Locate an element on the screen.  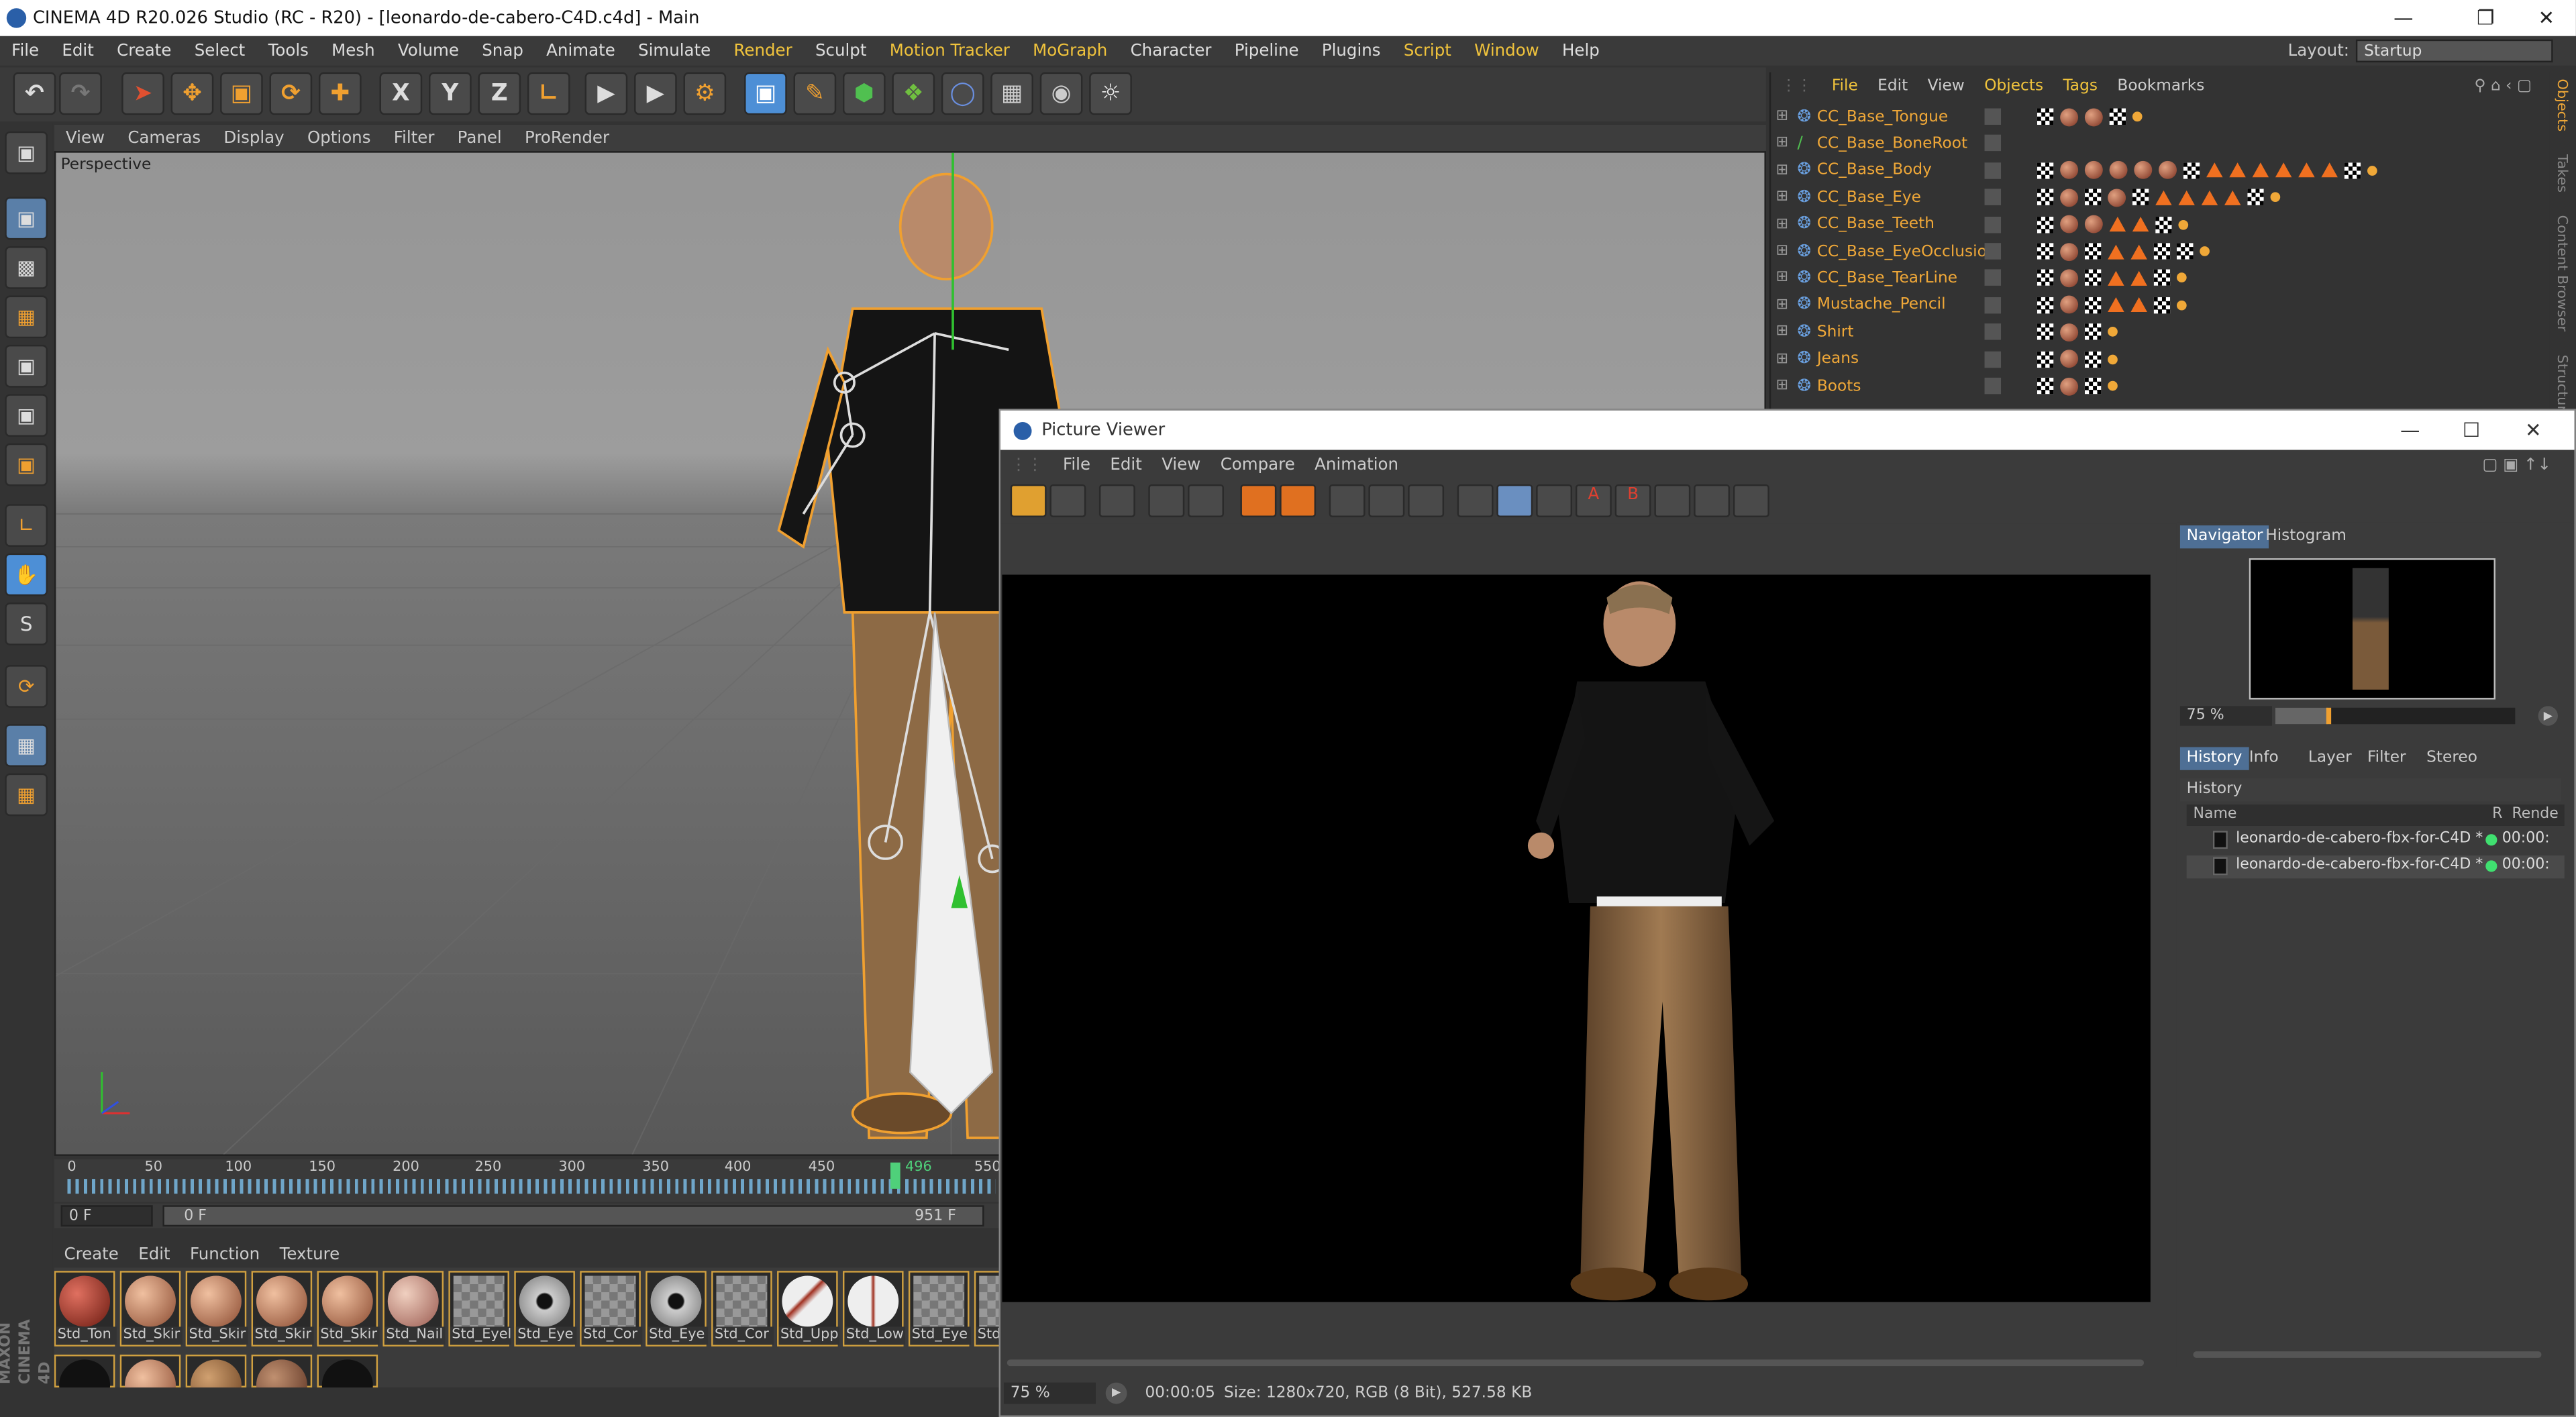
objects-menu-view: View is located at coordinates (1946, 85).